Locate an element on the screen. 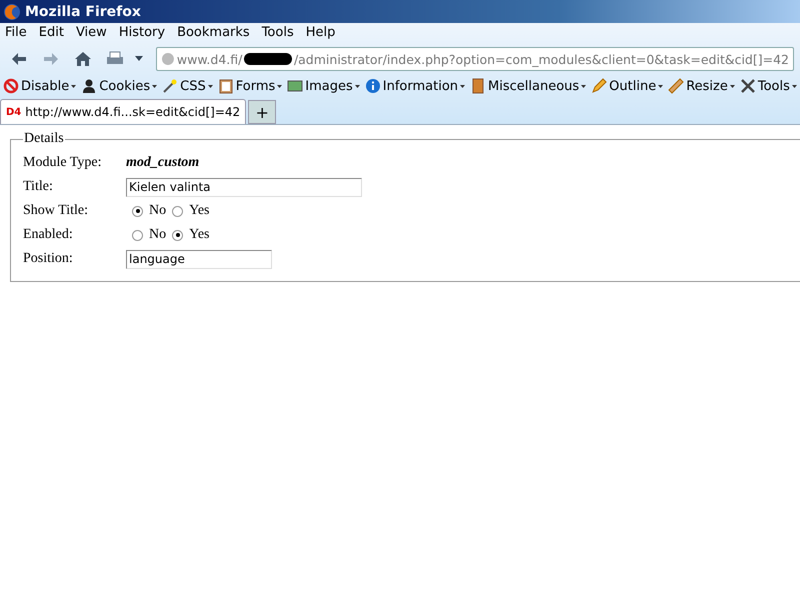 The width and height of the screenshot is (800, 600). printer-icon is located at coordinates (115, 59).